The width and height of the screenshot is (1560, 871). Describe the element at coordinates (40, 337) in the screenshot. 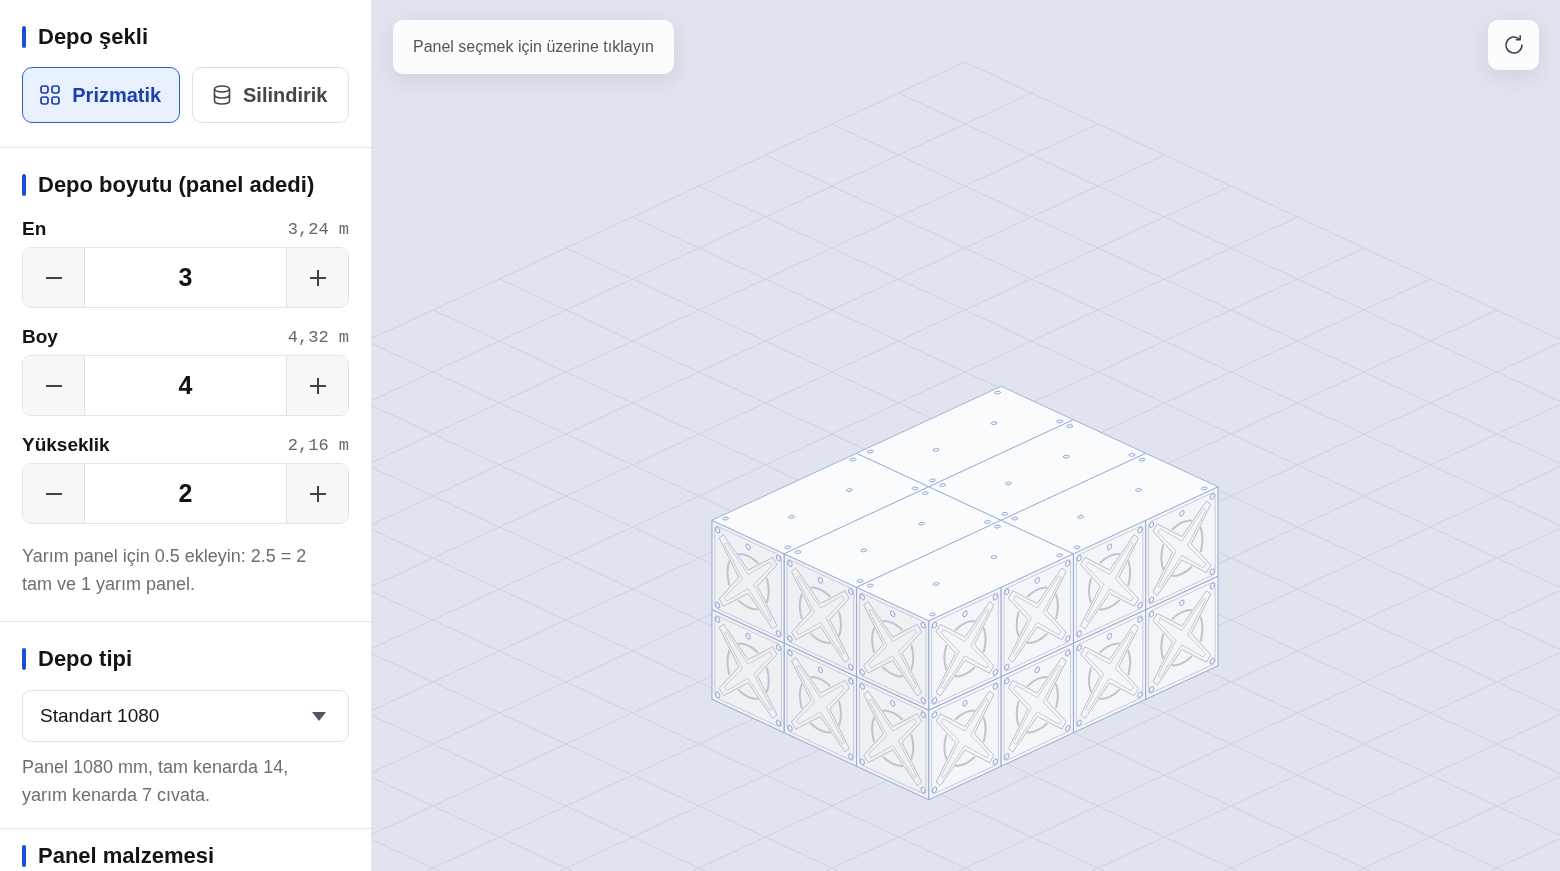

I see `field-label: Boy` at that location.